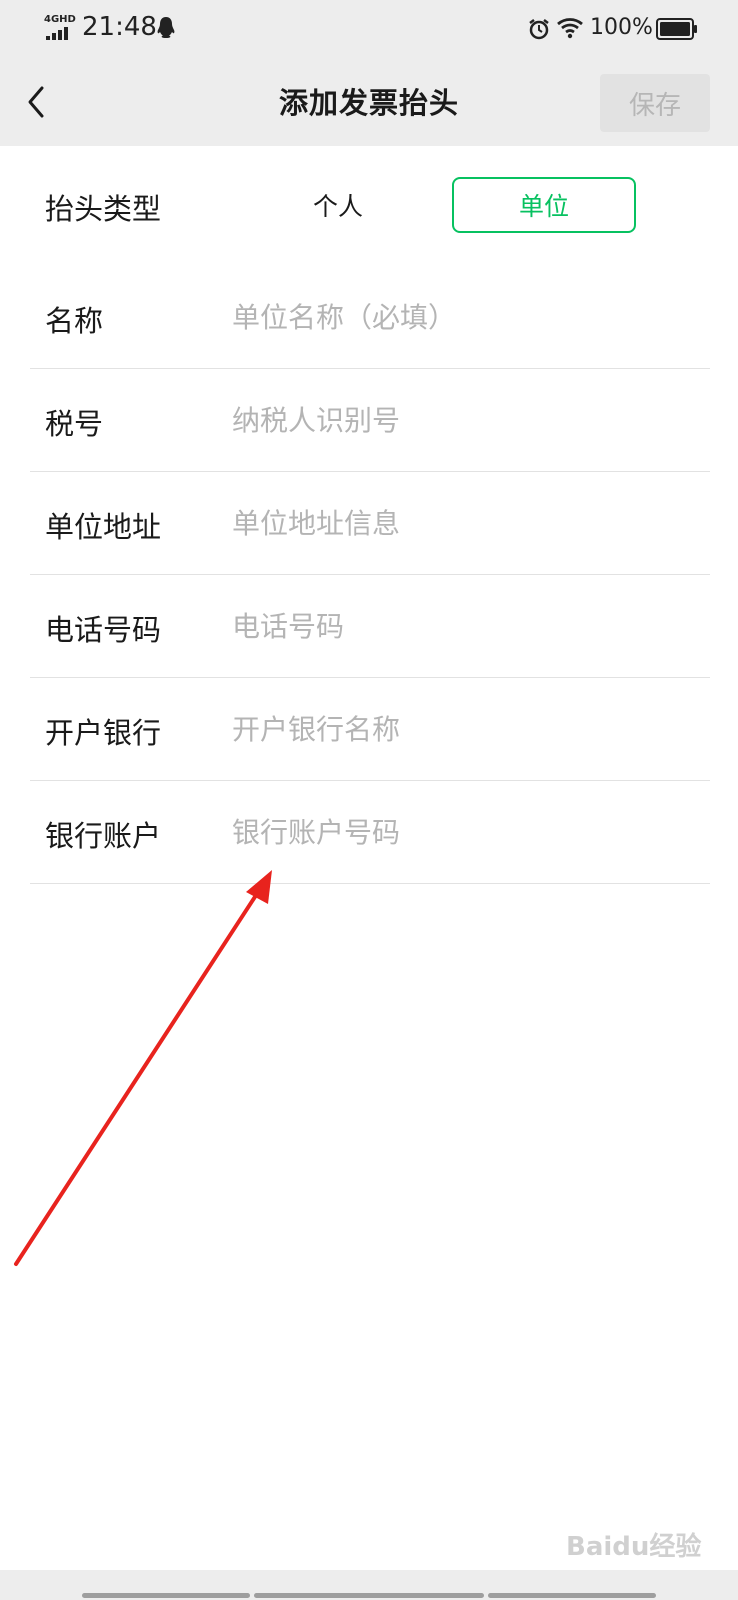 The image size is (738, 1600). I want to click on form-row-address: 单位地址, so click(370, 523).